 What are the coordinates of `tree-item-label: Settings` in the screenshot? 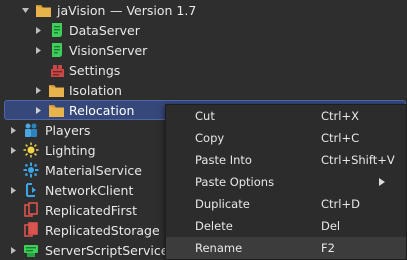 It's located at (95, 70).